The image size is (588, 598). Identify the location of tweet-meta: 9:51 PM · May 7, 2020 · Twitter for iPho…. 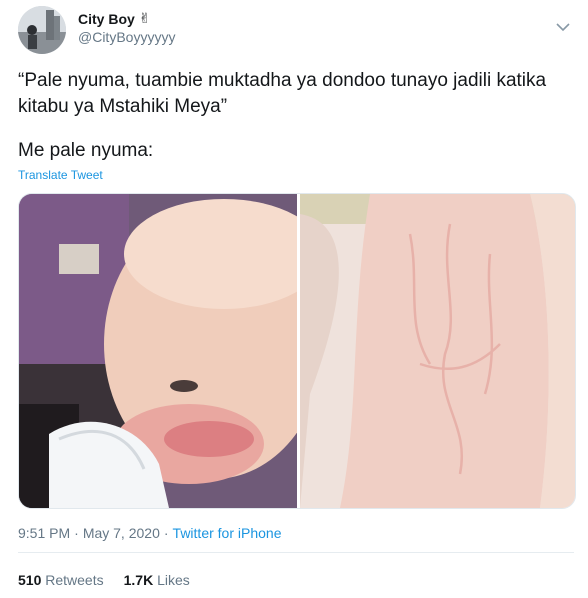
(149, 533).